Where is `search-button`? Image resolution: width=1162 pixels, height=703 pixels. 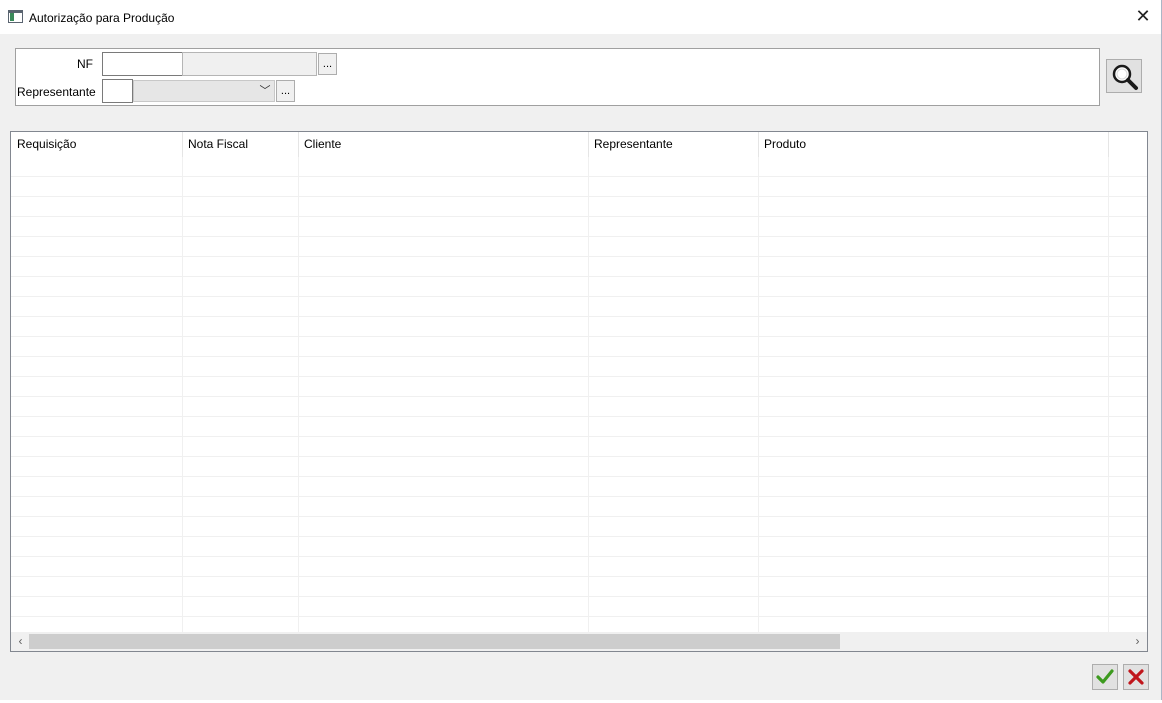
search-button is located at coordinates (1124, 76).